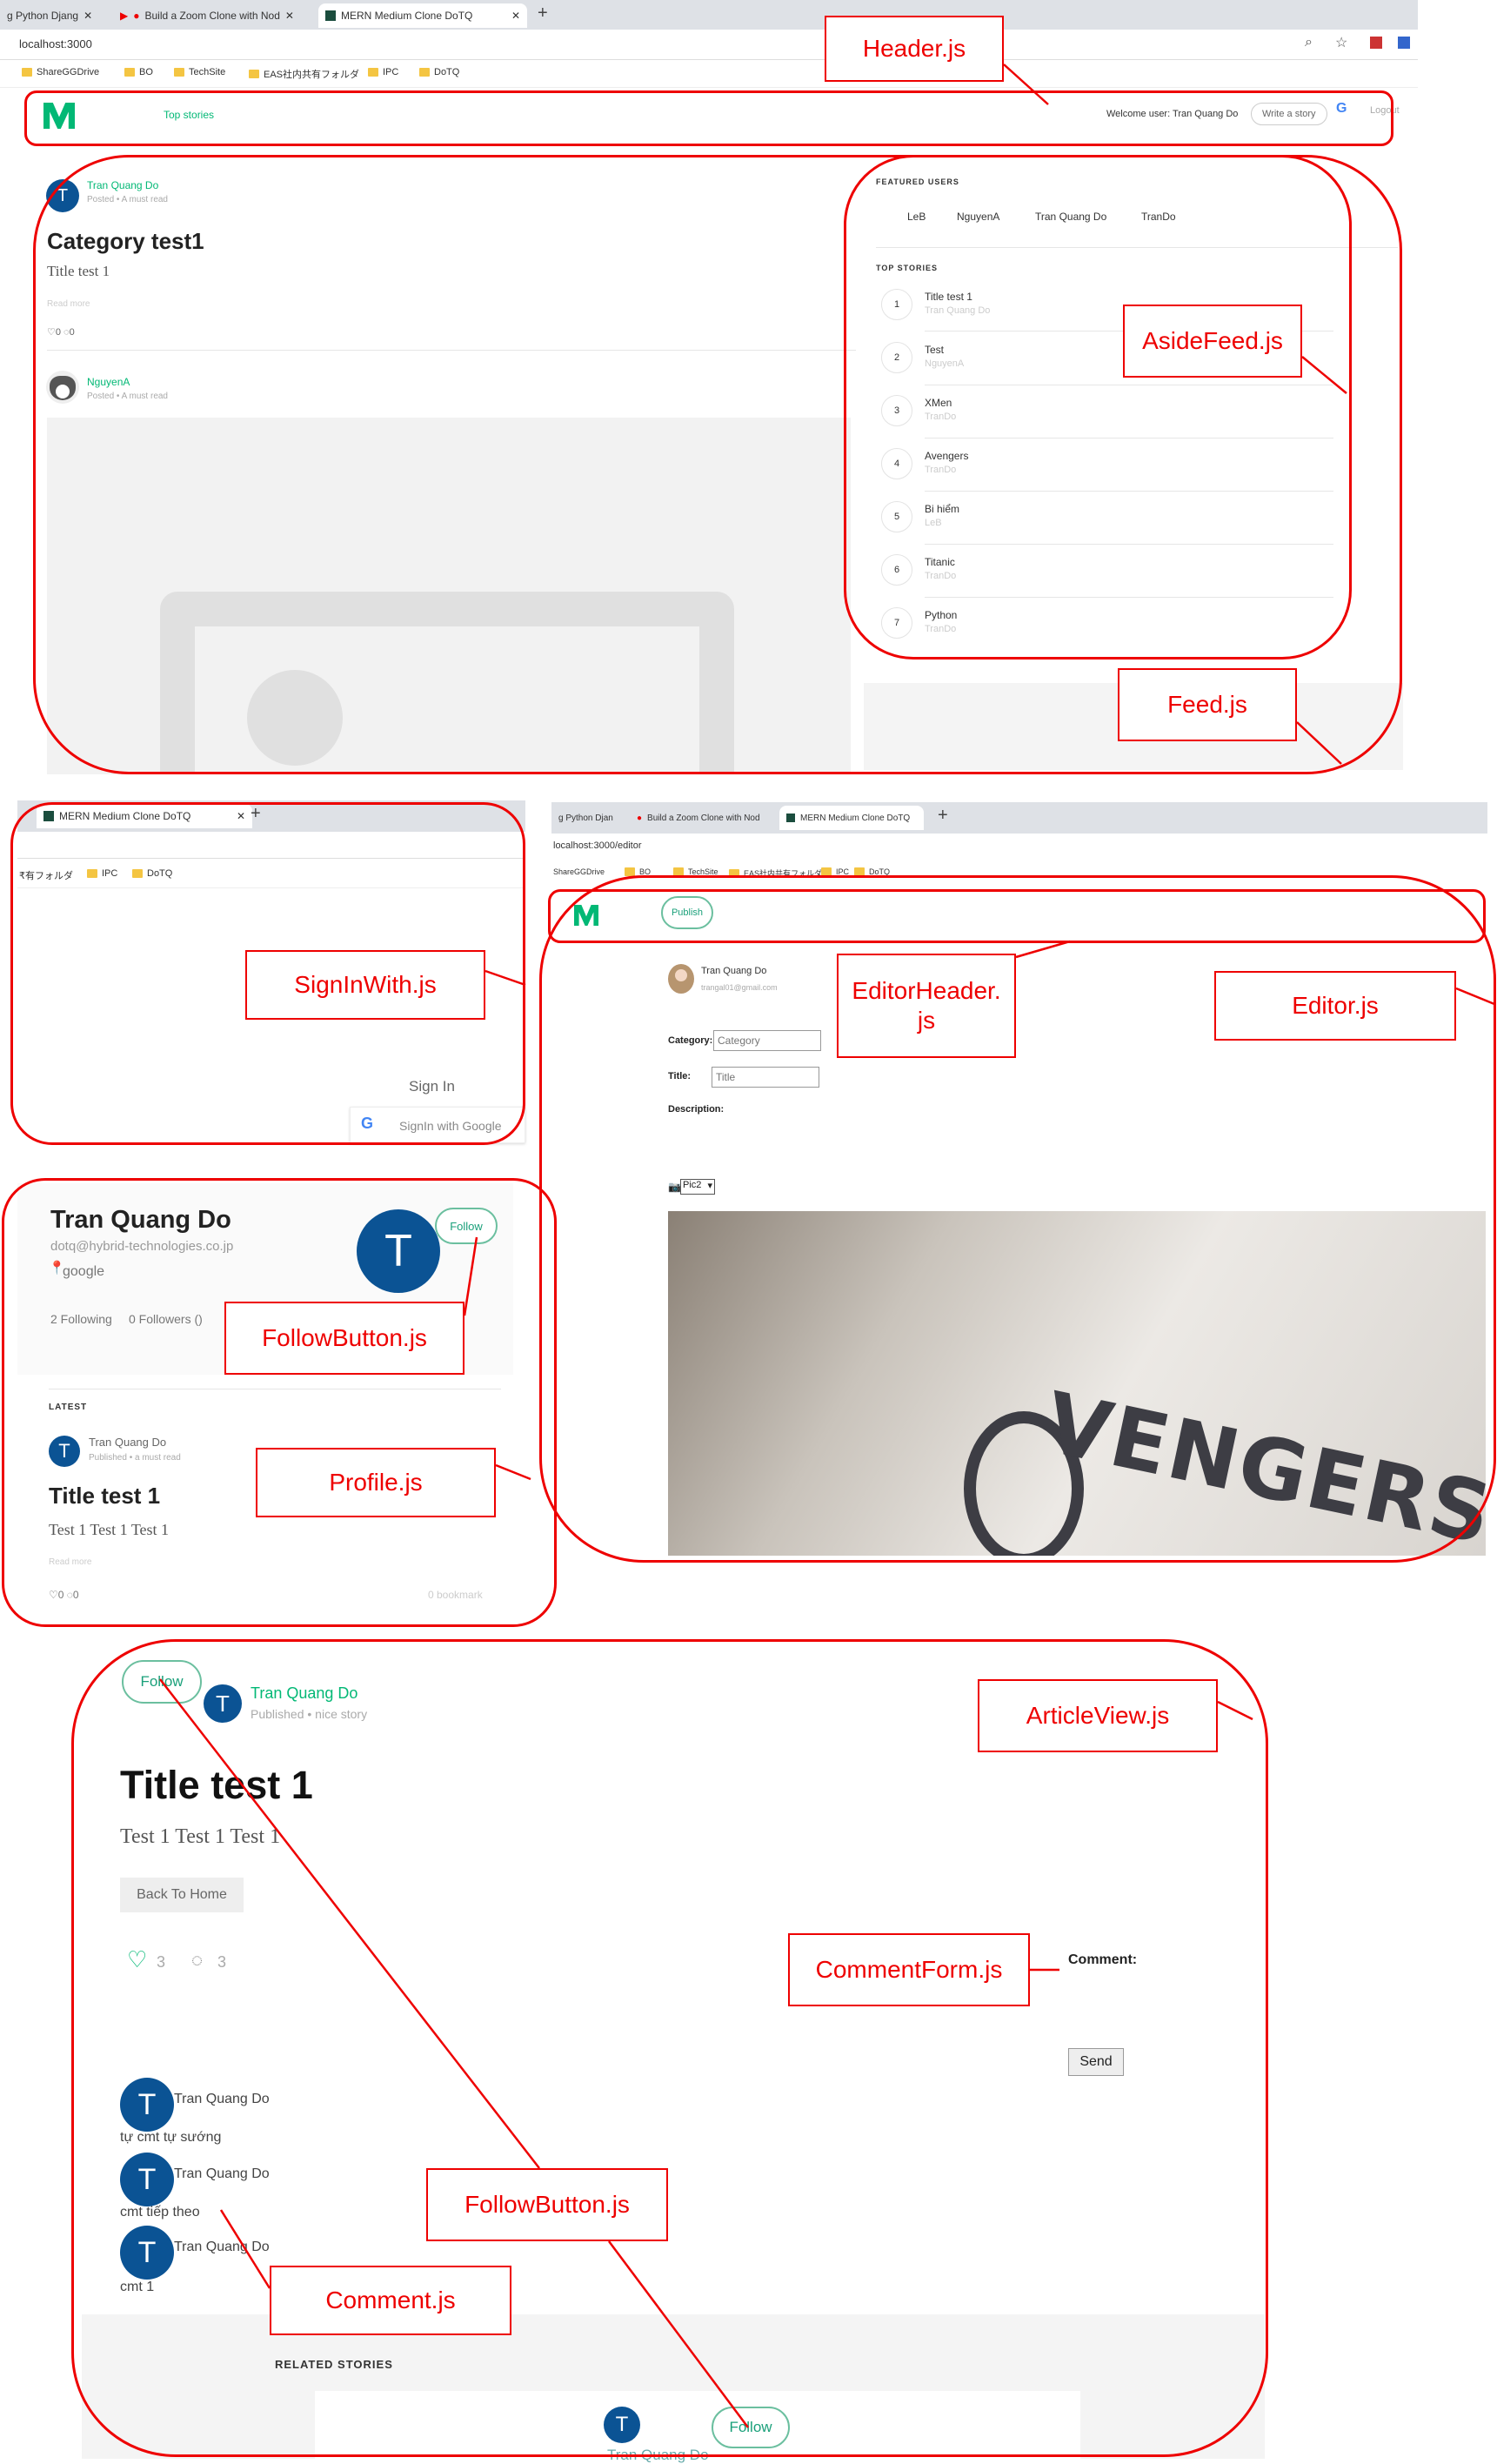  Describe the element at coordinates (53, 15) in the screenshot. I see `browser-tab: g Python Djang ✕` at that location.